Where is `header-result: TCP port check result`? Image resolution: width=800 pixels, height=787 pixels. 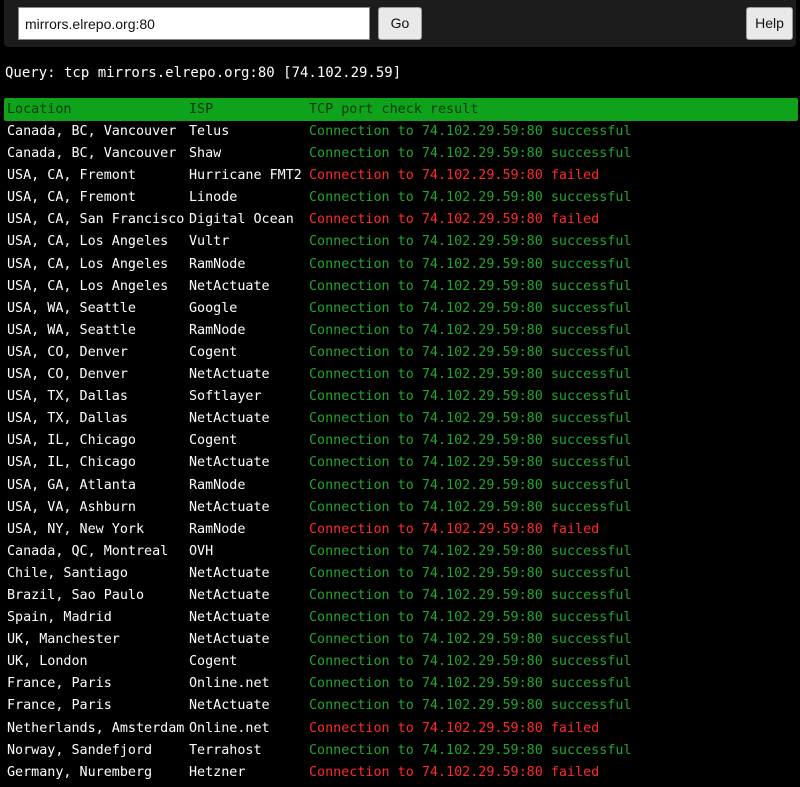
header-result: TCP port check result is located at coordinates (394, 109).